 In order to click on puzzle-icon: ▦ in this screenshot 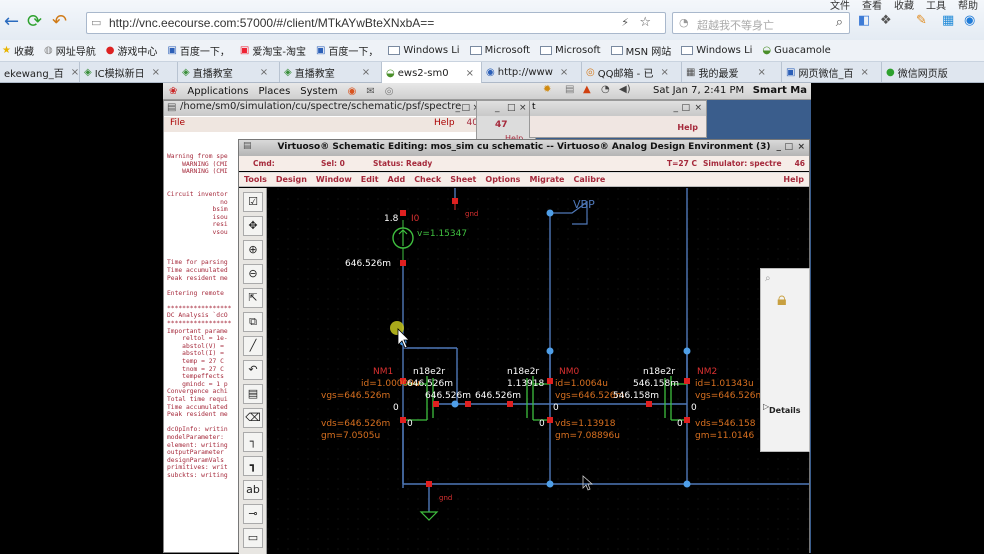, I will do `click(948, 20)`.